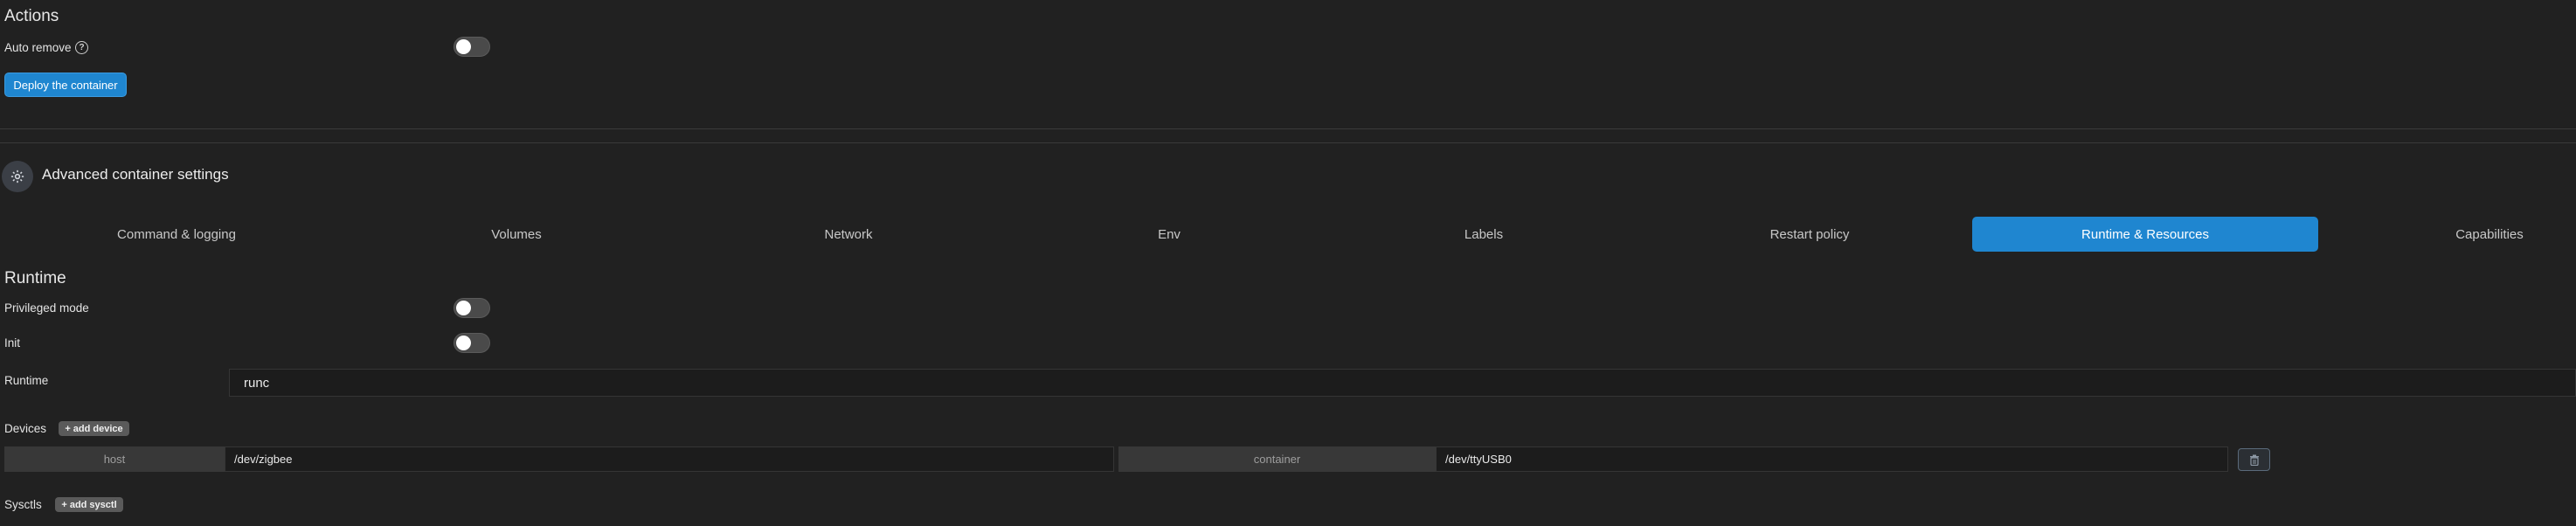 Image resolution: width=2576 pixels, height=526 pixels. Describe the element at coordinates (35, 278) in the screenshot. I see `runtime-section-title: Runtime` at that location.